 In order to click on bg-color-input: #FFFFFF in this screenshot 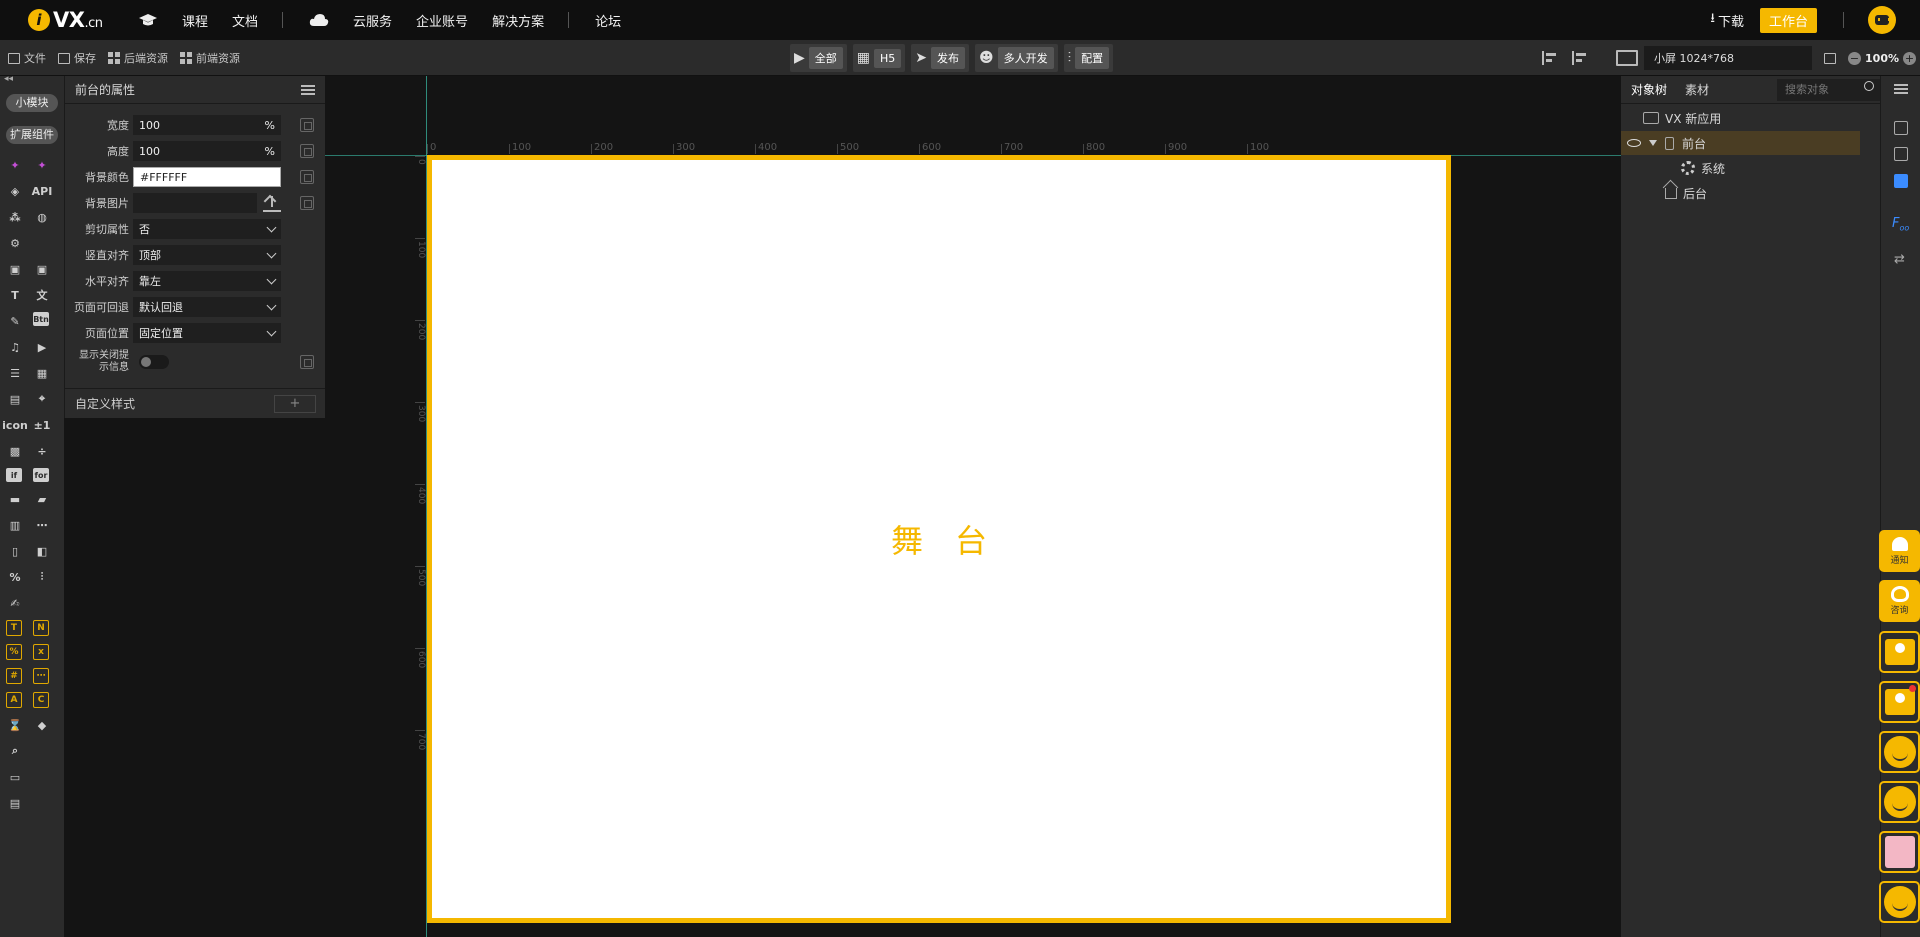, I will do `click(207, 177)`.